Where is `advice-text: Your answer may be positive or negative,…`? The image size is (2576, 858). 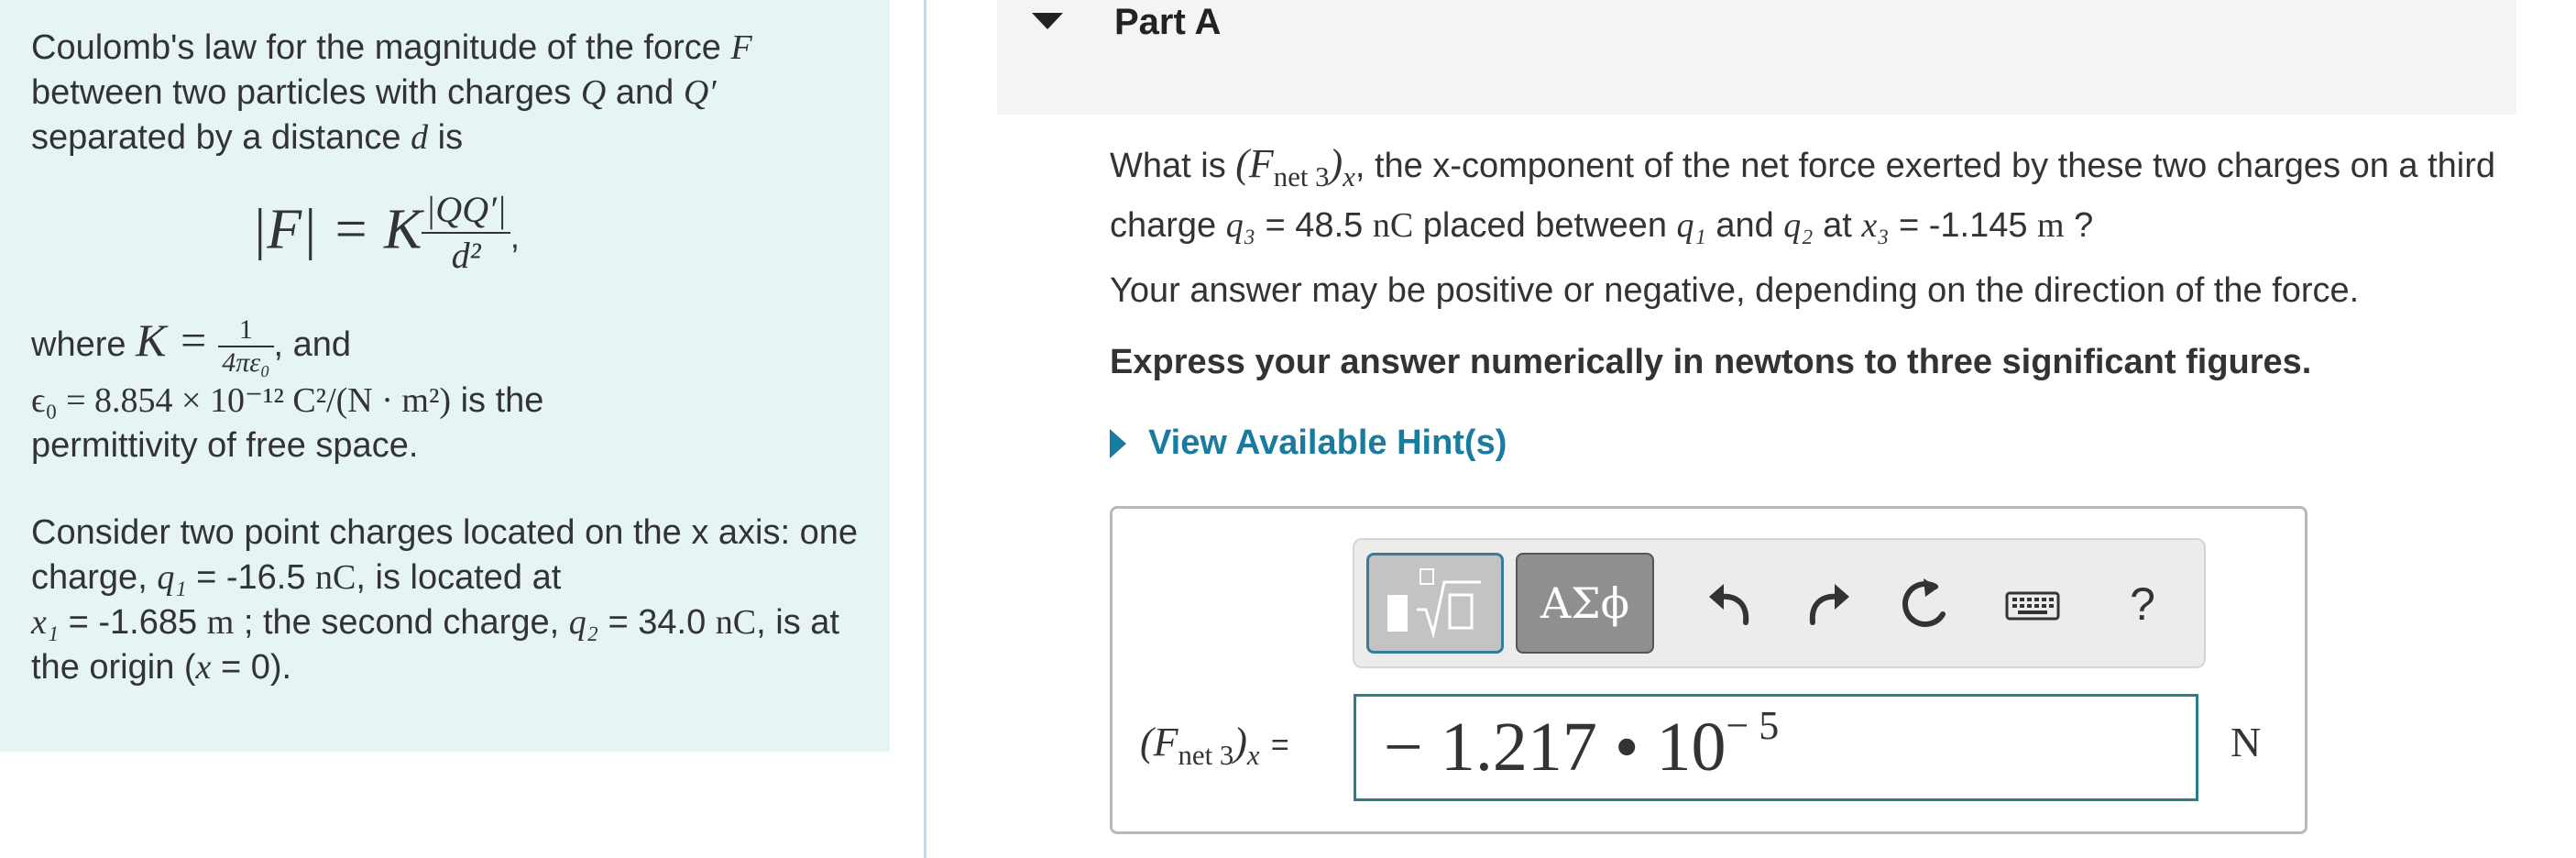
advice-text: Your answer may be positive or negative,… is located at coordinates (1735, 290).